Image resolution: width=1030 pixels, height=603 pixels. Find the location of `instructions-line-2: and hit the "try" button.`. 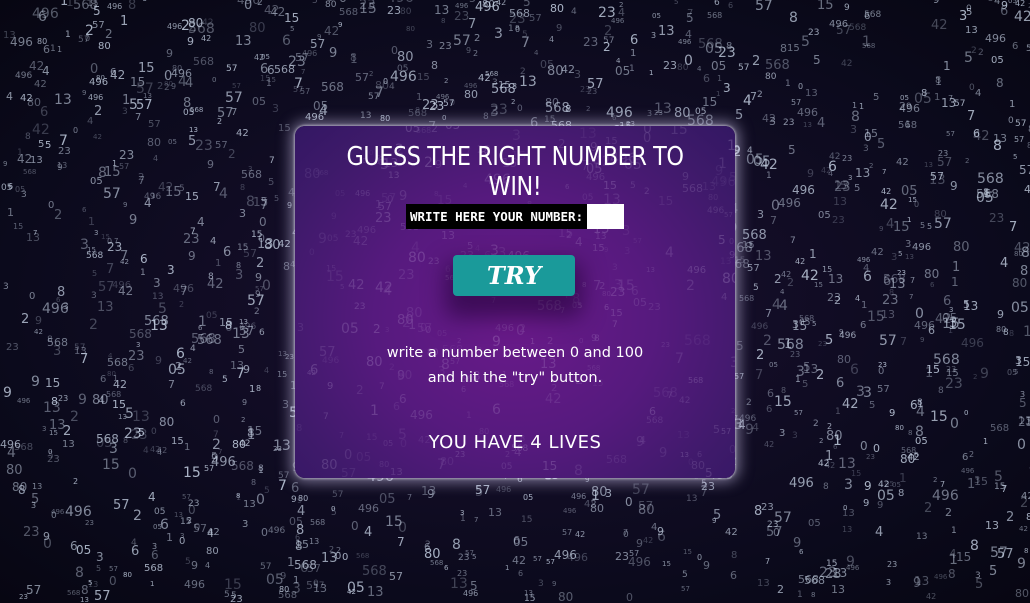

instructions-line-2: and hit the "try" button. is located at coordinates (515, 378).